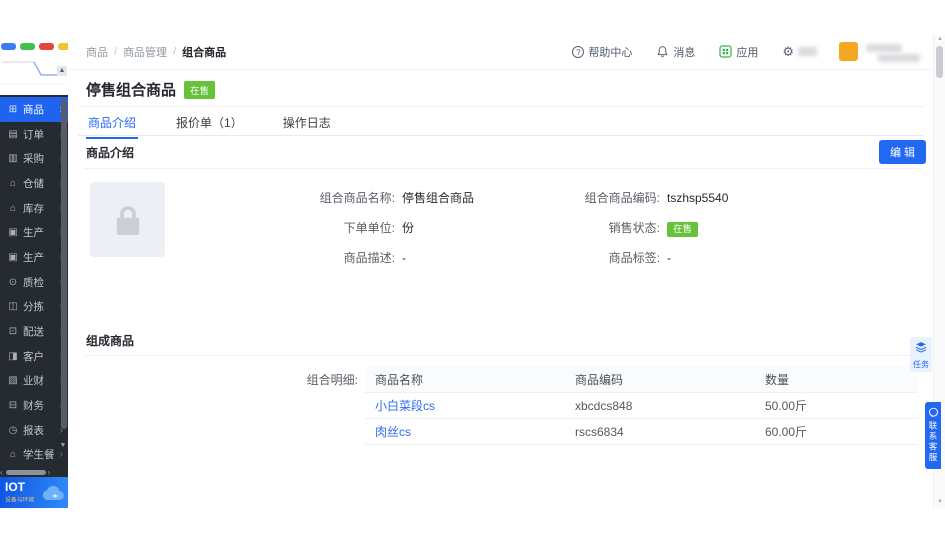 This screenshot has height=546, width=945. Describe the element at coordinates (25, 472) in the screenshot. I see `hscrollbar-thumb` at that location.